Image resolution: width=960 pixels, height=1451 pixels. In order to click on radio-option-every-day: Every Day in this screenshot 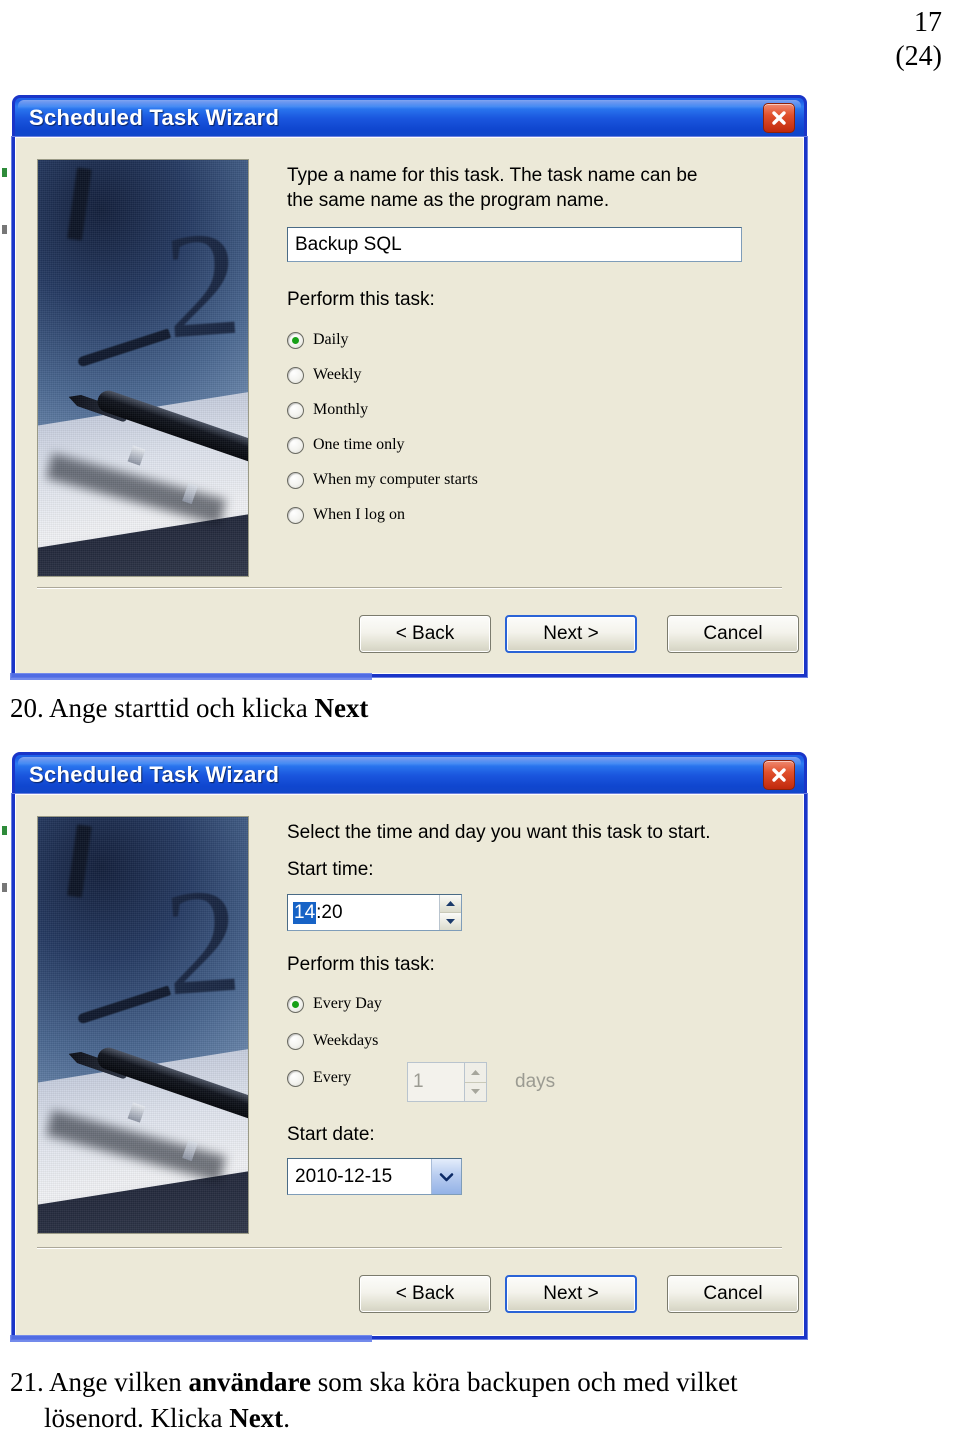, I will do `click(334, 1004)`.